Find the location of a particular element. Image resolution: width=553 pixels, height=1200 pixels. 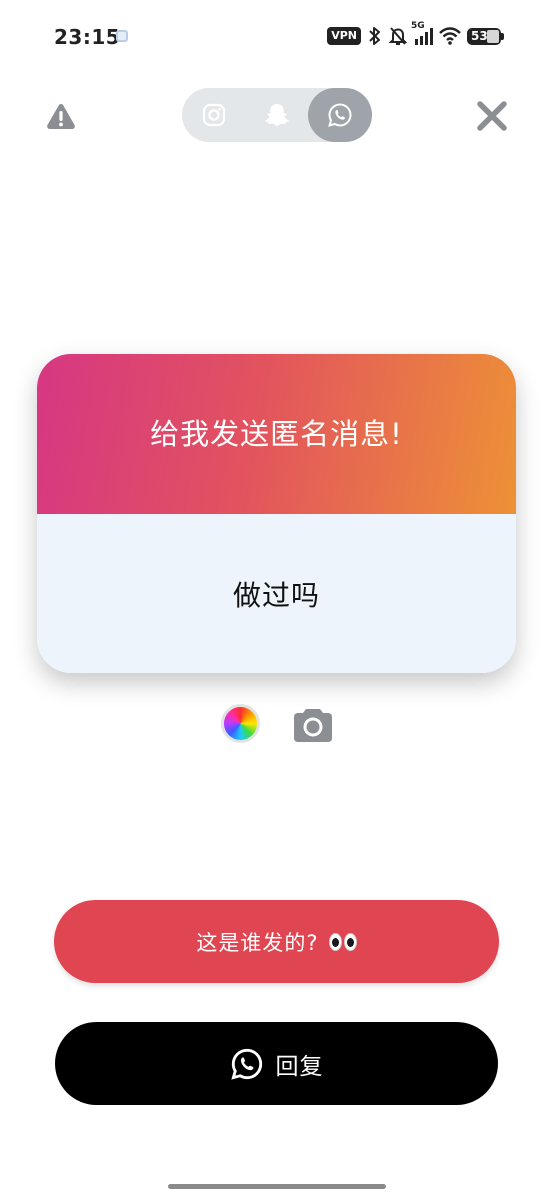

snapchat-icon is located at coordinates (276, 115).